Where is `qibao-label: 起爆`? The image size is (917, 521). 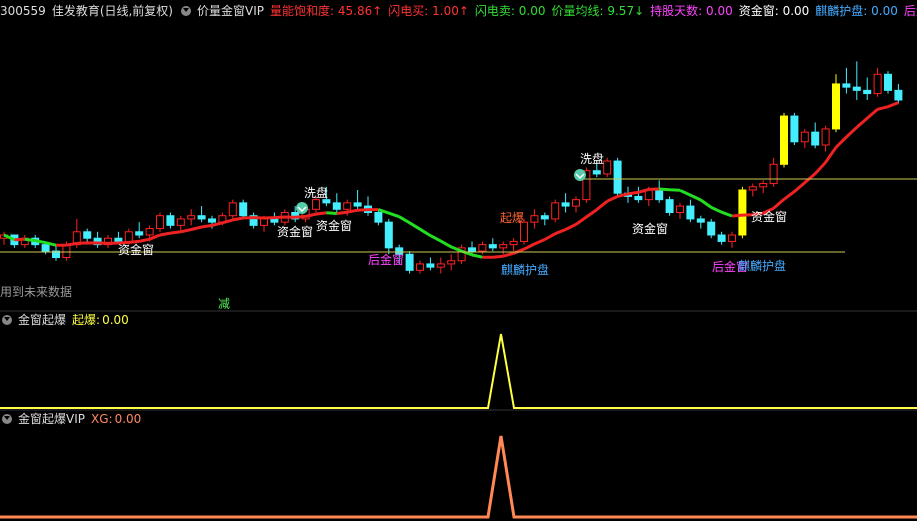 qibao-label: 起爆 is located at coordinates (512, 218).